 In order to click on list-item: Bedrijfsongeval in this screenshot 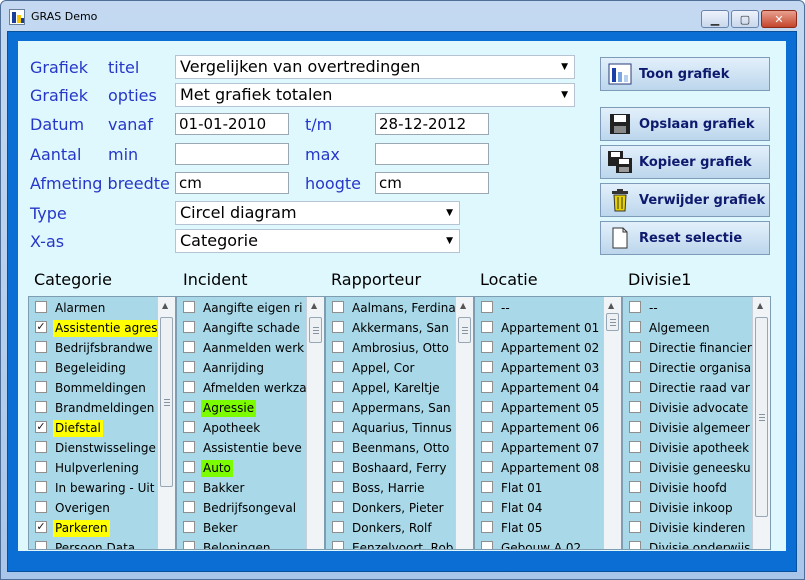, I will do `click(250, 507)`.